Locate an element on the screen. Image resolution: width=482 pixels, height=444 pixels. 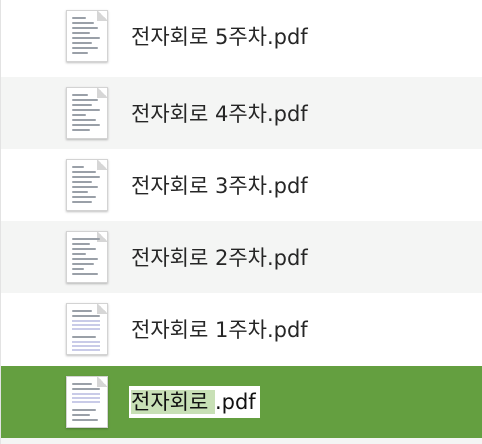
file-name: 전자회로 4주차.pdf is located at coordinates (219, 114).